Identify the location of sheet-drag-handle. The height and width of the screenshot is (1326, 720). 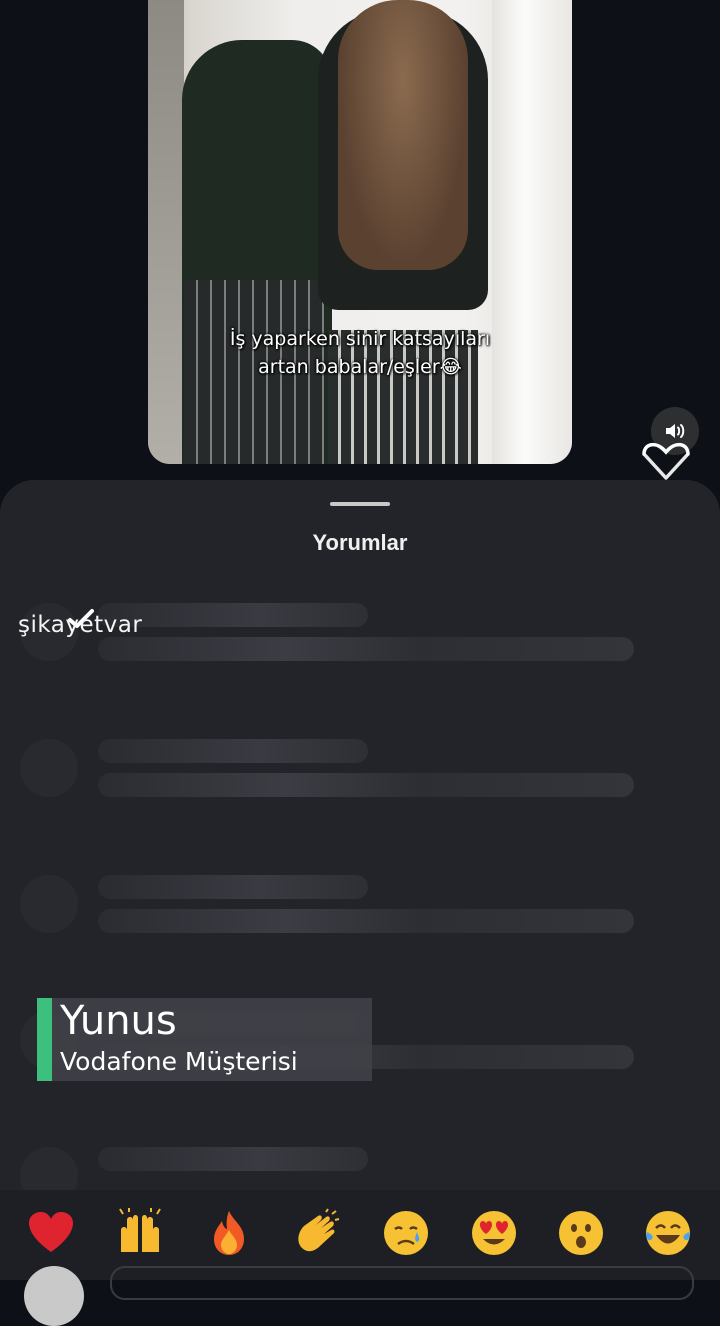
(360, 504).